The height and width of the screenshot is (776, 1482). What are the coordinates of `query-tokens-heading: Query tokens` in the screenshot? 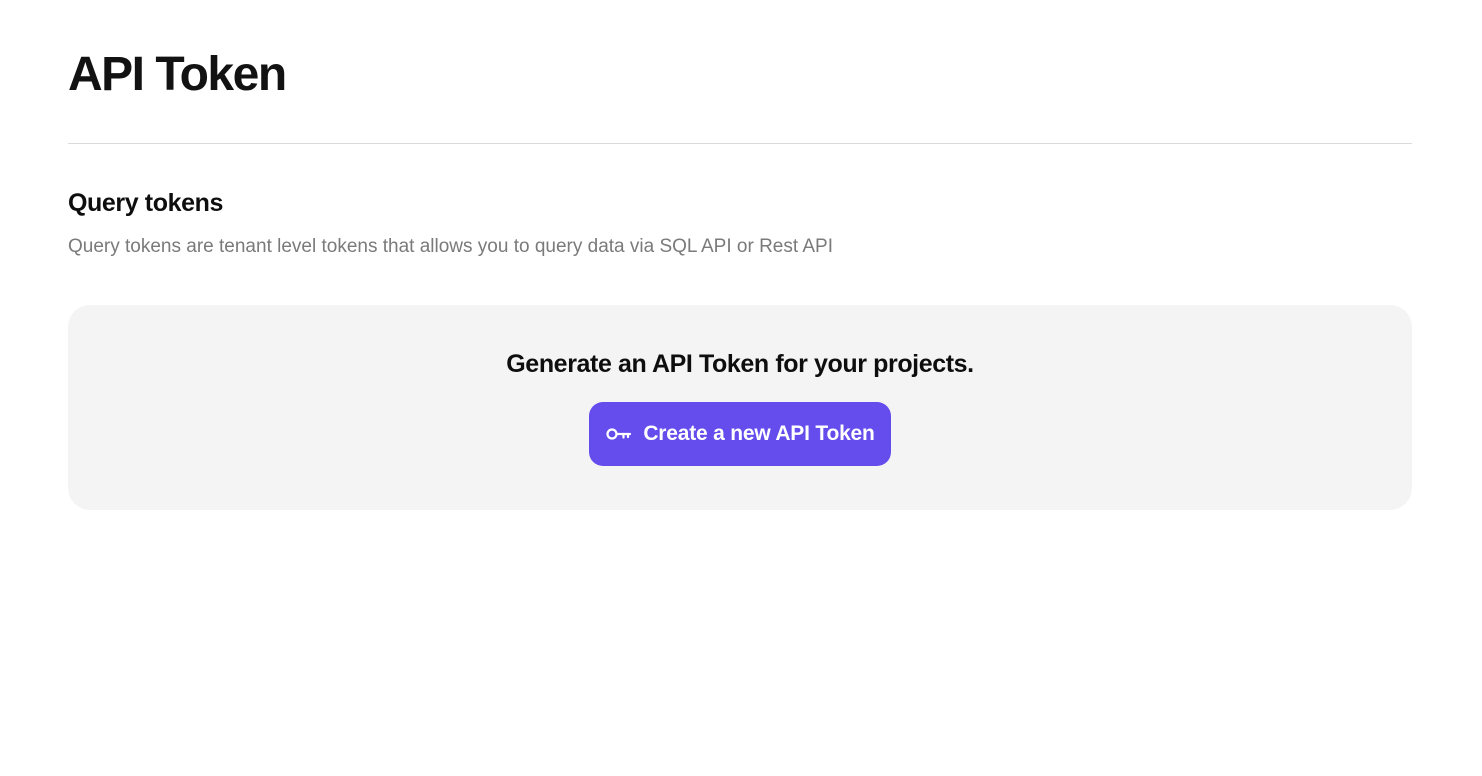 It's located at (145, 203).